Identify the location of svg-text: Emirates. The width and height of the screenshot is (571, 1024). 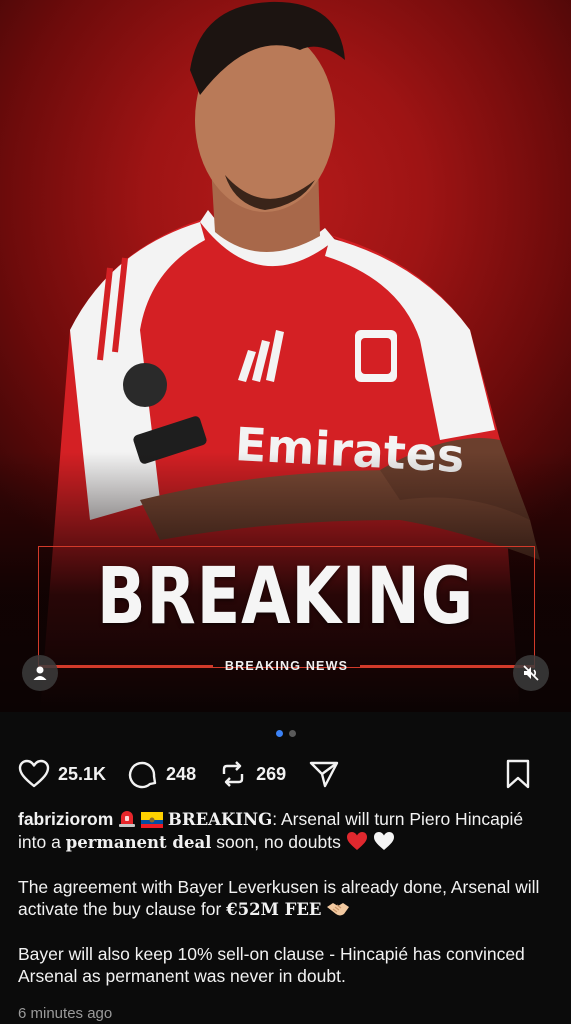
(350, 450).